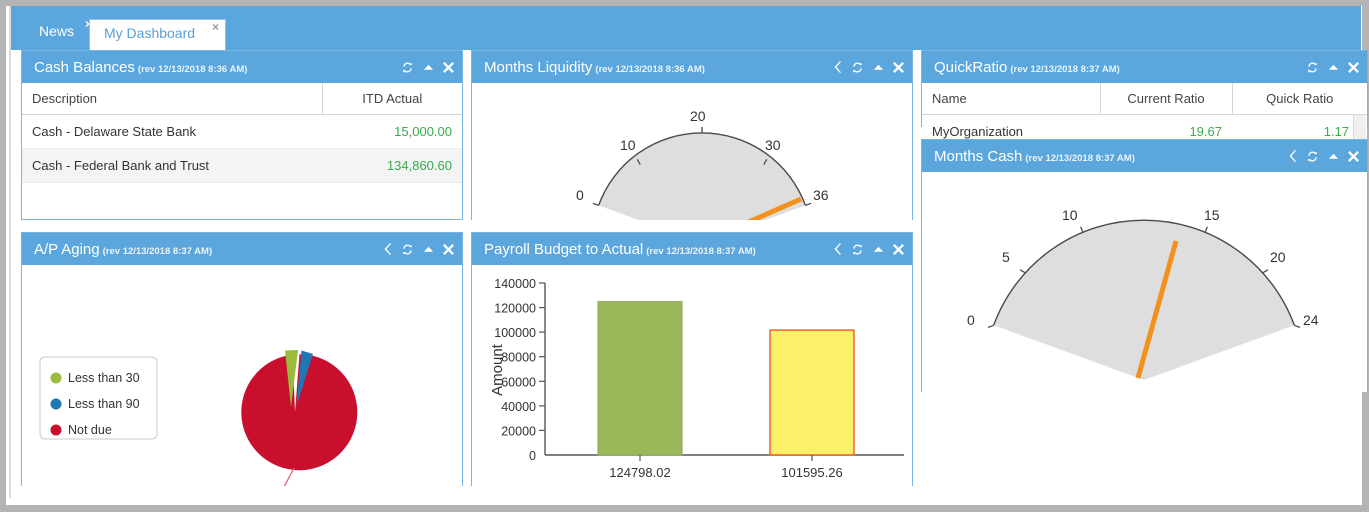 The width and height of the screenshot is (1369, 512). What do you see at coordinates (532, 456) in the screenshot?
I see `y-tick-label-0: 0` at bounding box center [532, 456].